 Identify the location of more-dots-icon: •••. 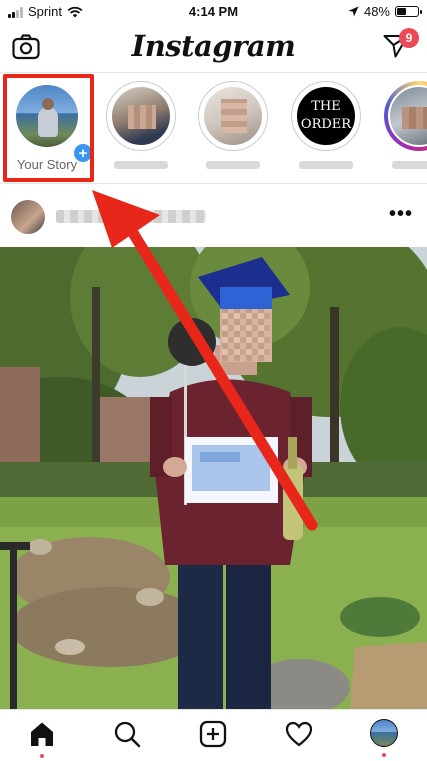
(401, 214).